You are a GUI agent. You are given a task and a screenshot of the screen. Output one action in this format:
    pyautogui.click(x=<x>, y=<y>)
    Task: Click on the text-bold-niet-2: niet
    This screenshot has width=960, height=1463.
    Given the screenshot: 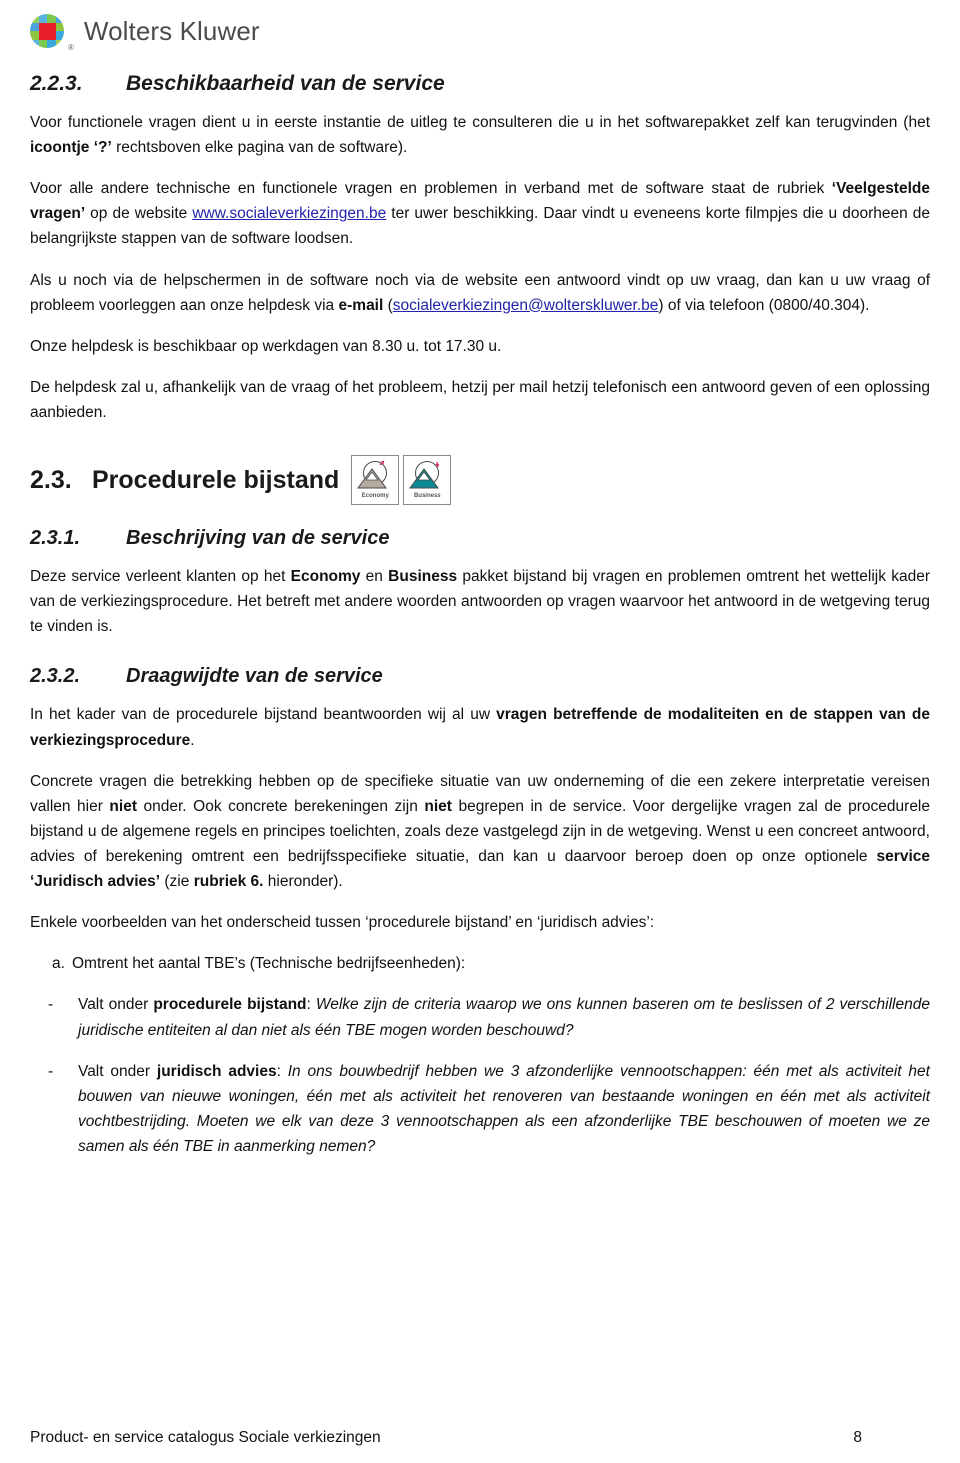 What is the action you would take?
    pyautogui.click(x=438, y=806)
    